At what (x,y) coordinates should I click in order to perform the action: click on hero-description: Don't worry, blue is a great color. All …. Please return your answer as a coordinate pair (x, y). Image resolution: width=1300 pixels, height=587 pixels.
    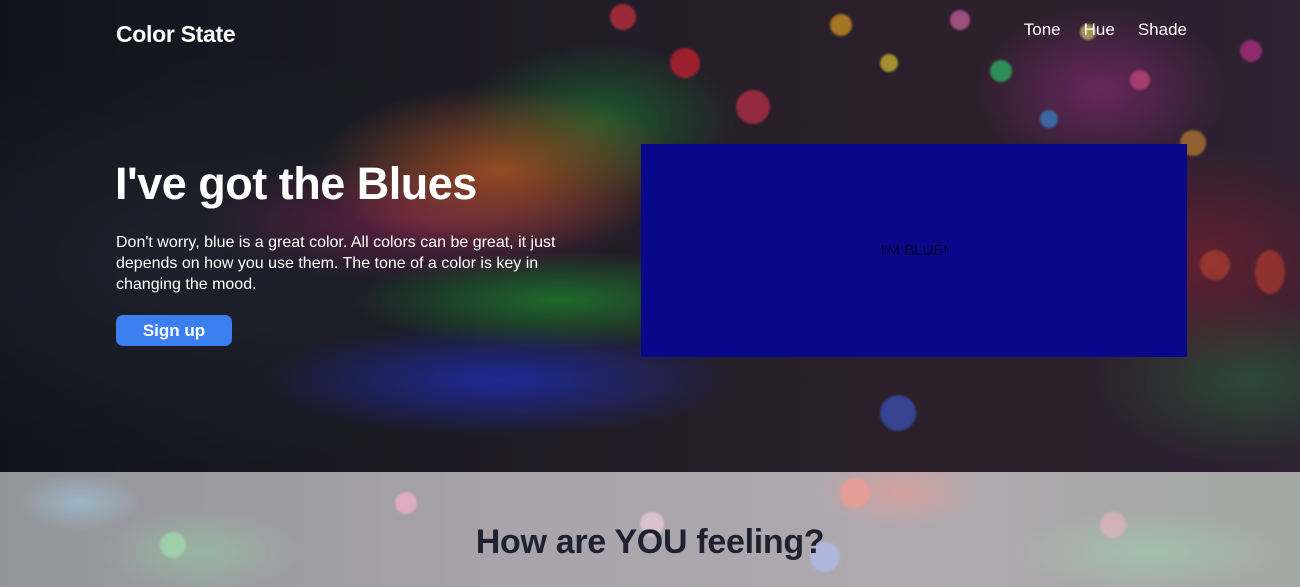
    Looking at the image, I should click on (336, 263).